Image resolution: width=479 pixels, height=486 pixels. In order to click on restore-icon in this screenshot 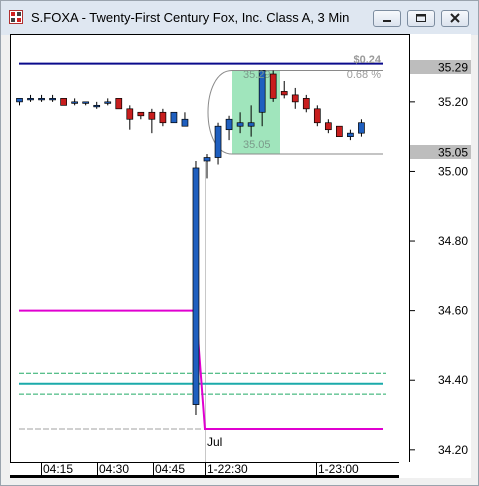, I will do `click(421, 18)`.